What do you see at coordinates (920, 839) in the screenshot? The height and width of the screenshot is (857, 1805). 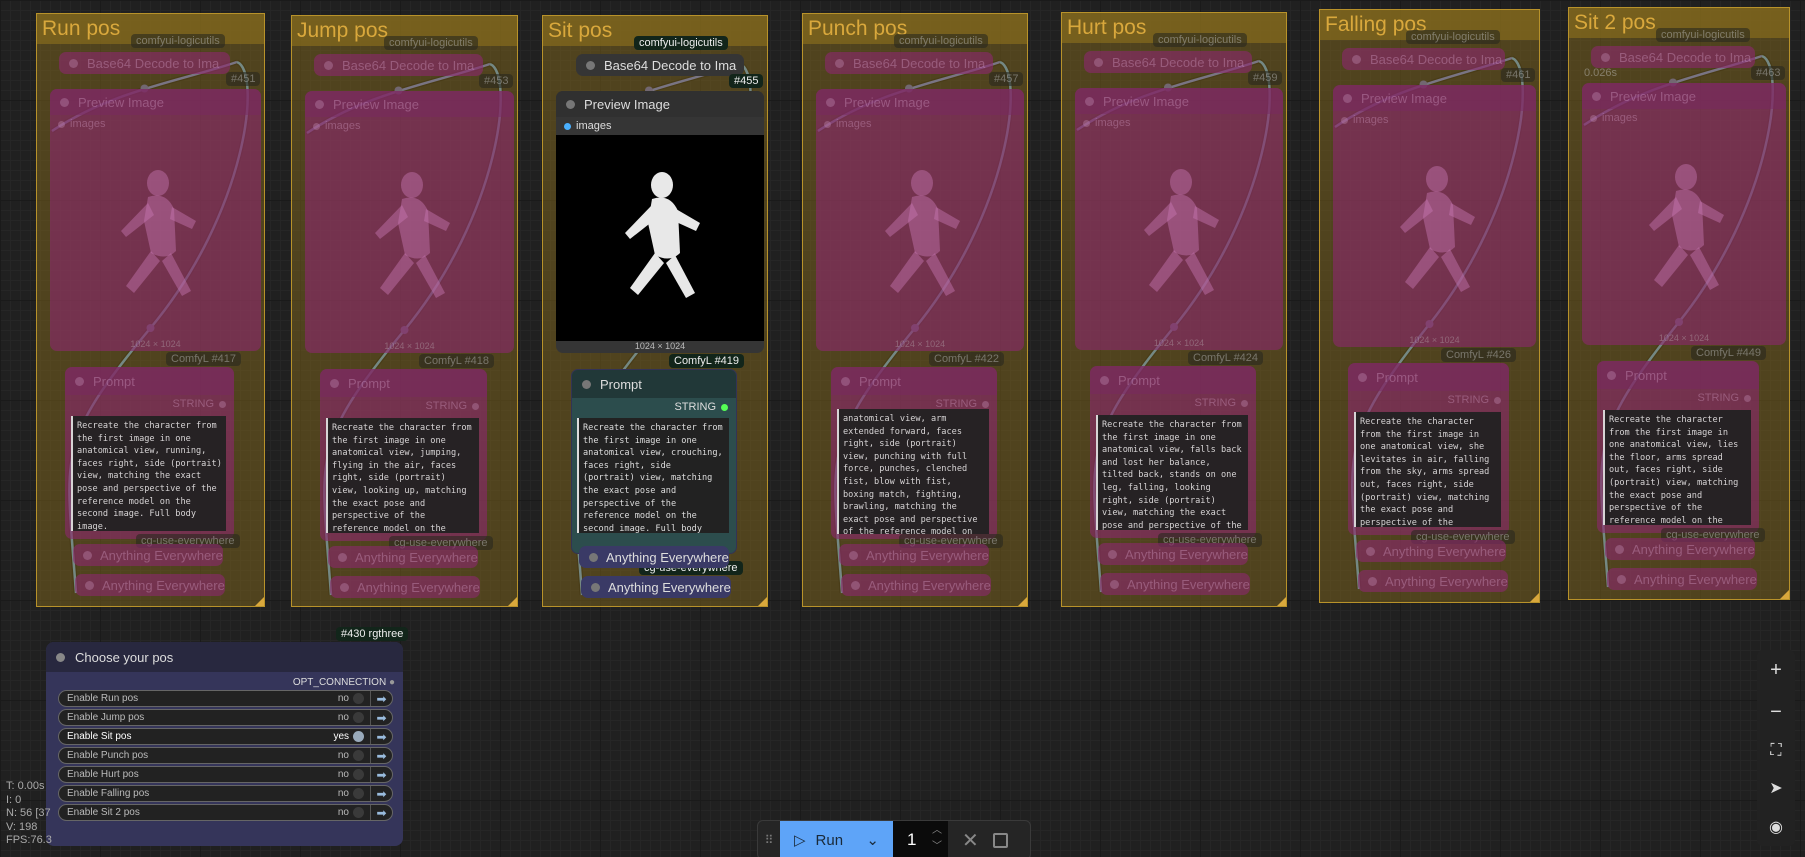 I see `queue-count-input: 1 ︿ ﹀` at bounding box center [920, 839].